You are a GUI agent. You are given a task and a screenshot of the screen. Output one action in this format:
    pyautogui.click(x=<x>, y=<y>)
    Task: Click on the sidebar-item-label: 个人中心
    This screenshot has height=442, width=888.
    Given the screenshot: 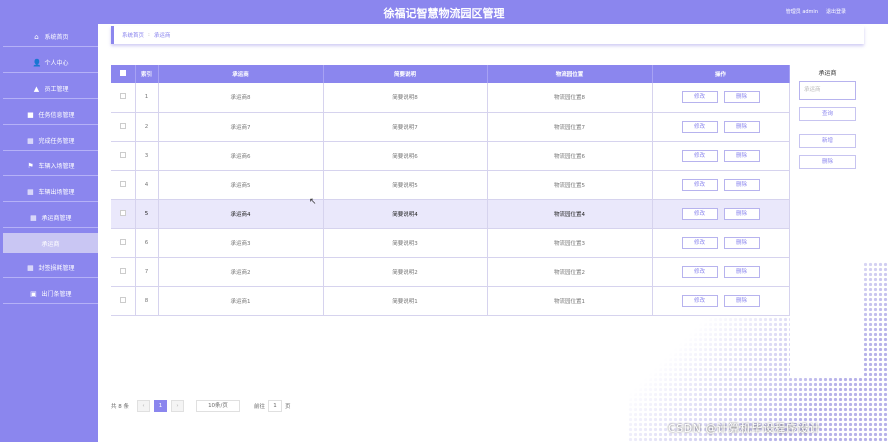 What is the action you would take?
    pyautogui.click(x=56, y=63)
    